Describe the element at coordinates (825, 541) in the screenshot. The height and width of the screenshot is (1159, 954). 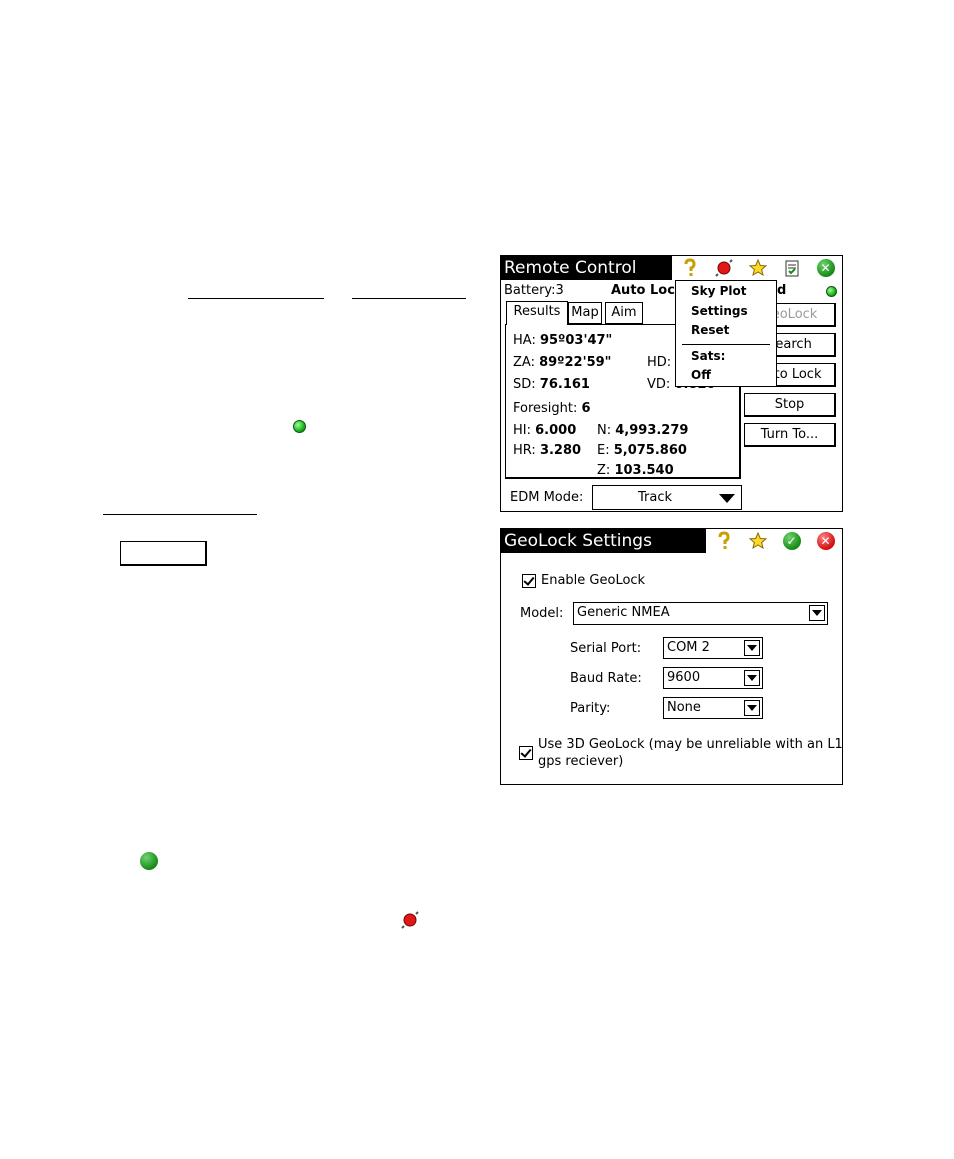
I see `cancel-icon: ✕` at that location.